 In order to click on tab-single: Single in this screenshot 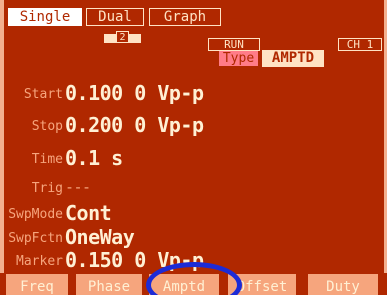, I will do `click(45, 17)`.